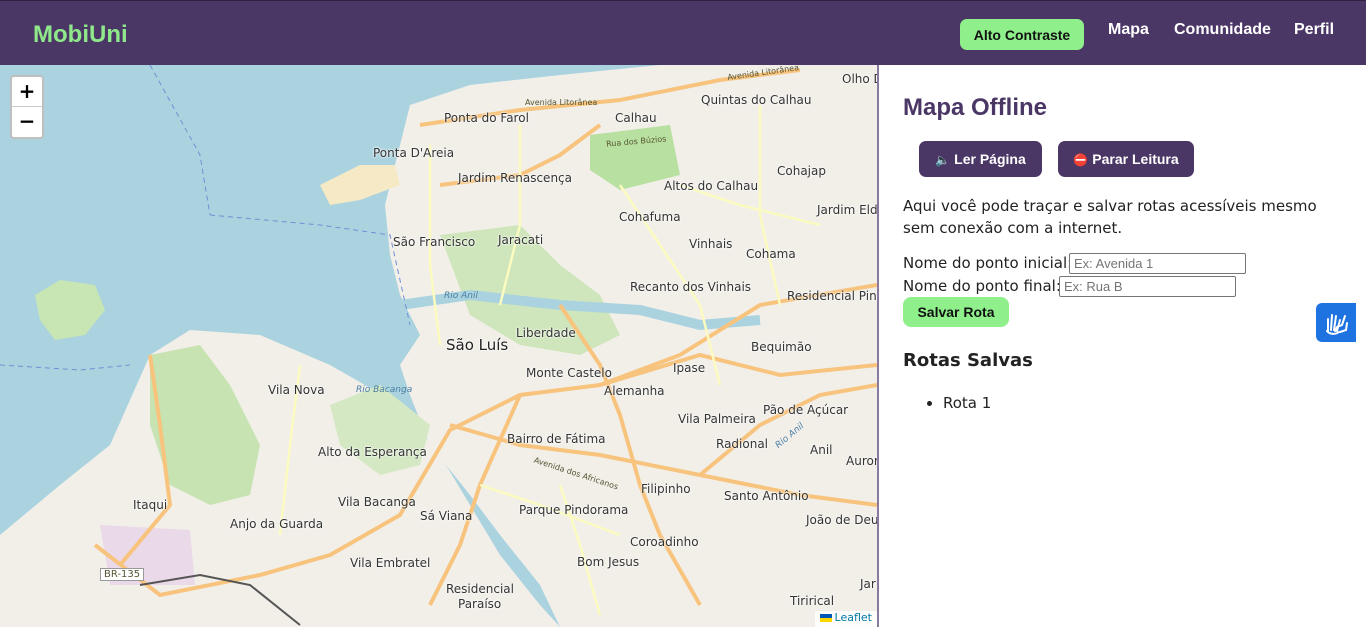  I want to click on map-label: Bequimão, so click(781, 347).